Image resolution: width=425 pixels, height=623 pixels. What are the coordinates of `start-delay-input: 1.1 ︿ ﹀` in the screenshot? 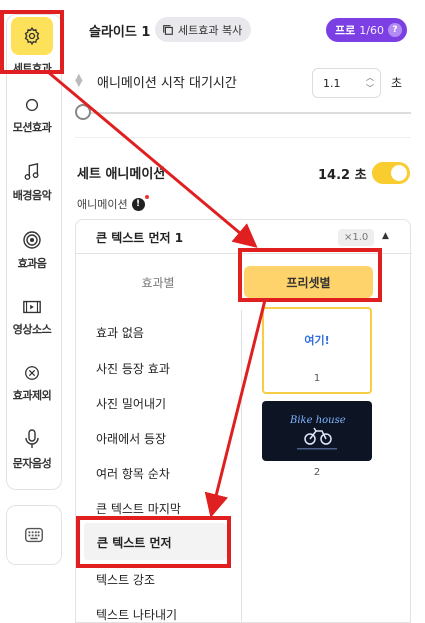 It's located at (346, 83).